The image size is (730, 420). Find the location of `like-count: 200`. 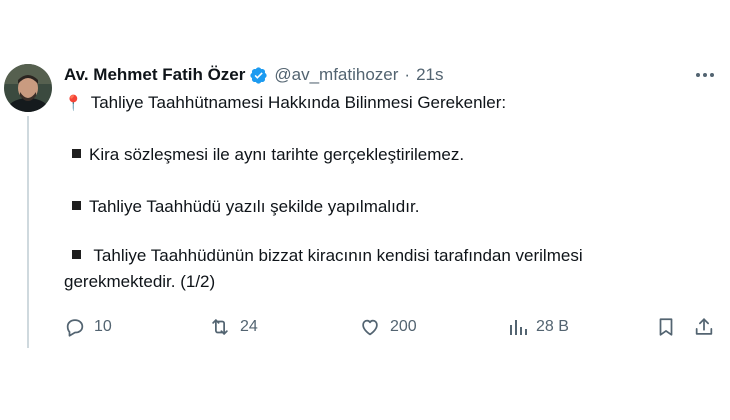

like-count: 200 is located at coordinates (403, 326).